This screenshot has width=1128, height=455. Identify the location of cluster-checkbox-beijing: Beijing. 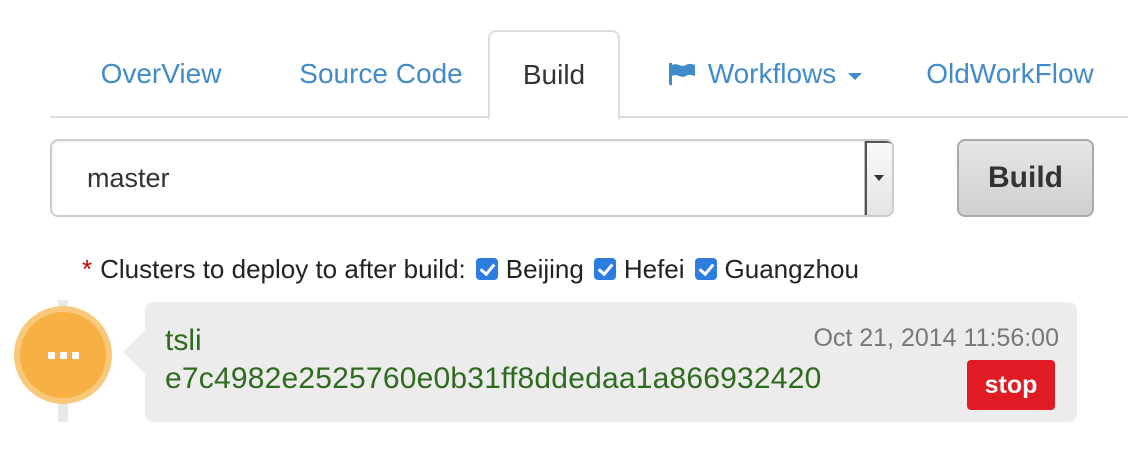
(529, 269).